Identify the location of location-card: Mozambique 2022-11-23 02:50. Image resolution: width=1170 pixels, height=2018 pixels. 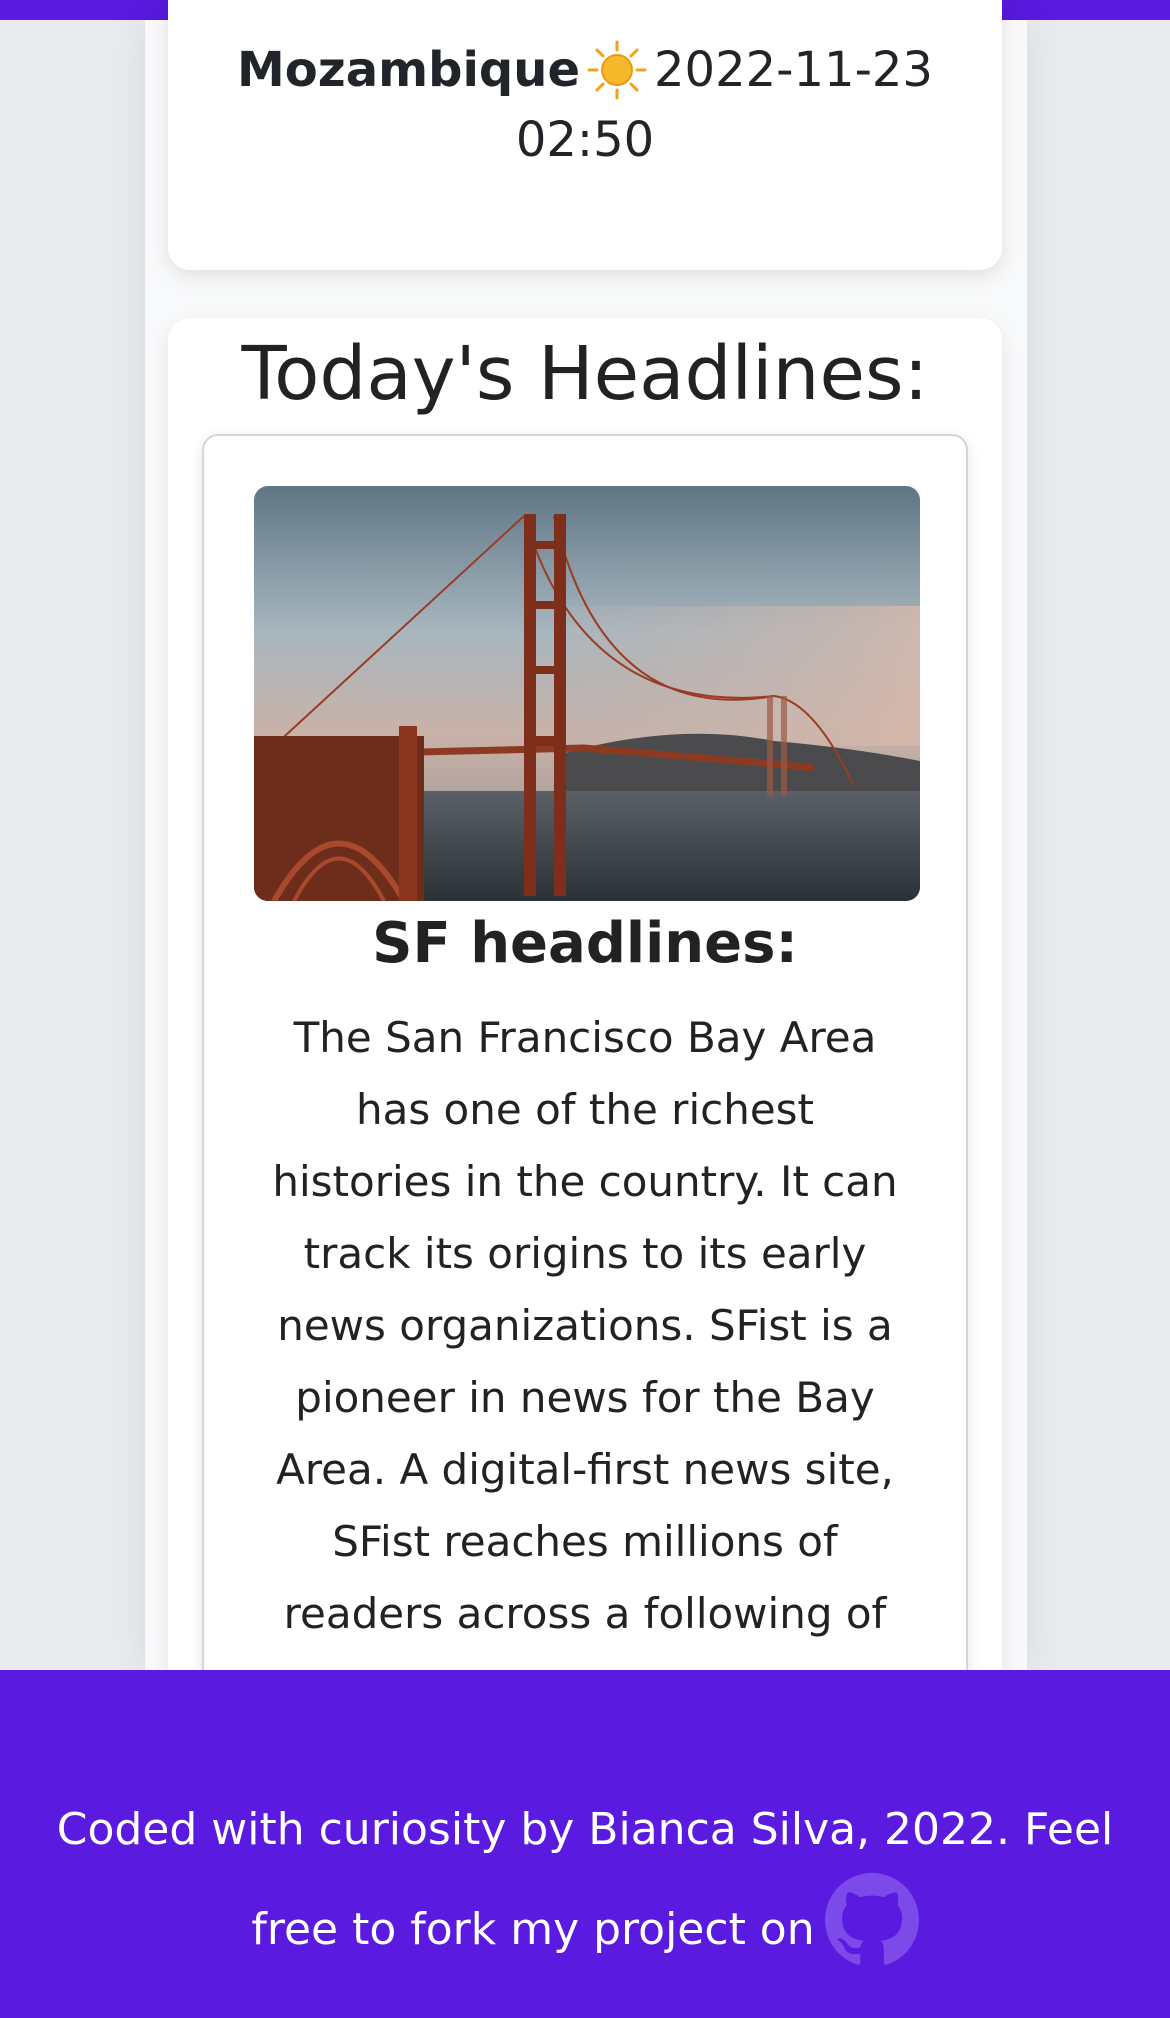
(585, 135).